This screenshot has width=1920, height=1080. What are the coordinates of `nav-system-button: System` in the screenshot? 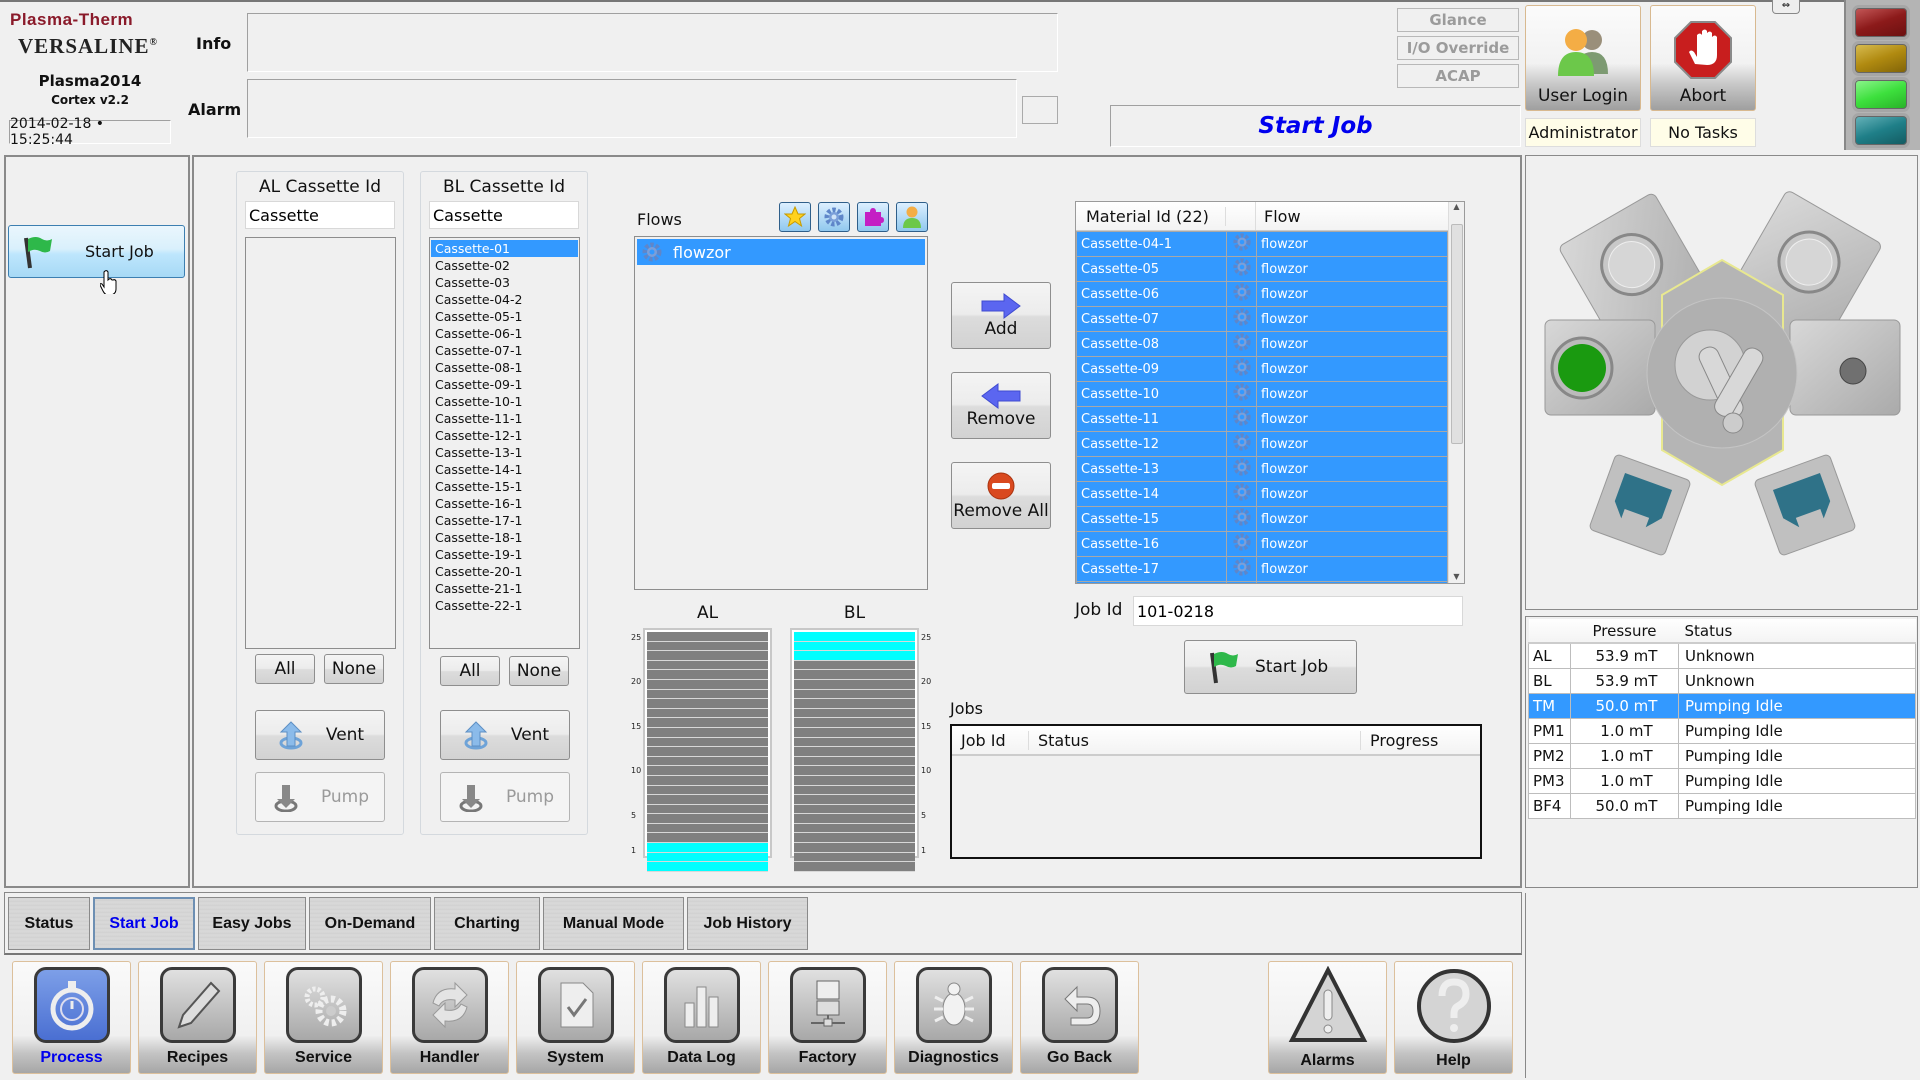 It's located at (575, 1017).